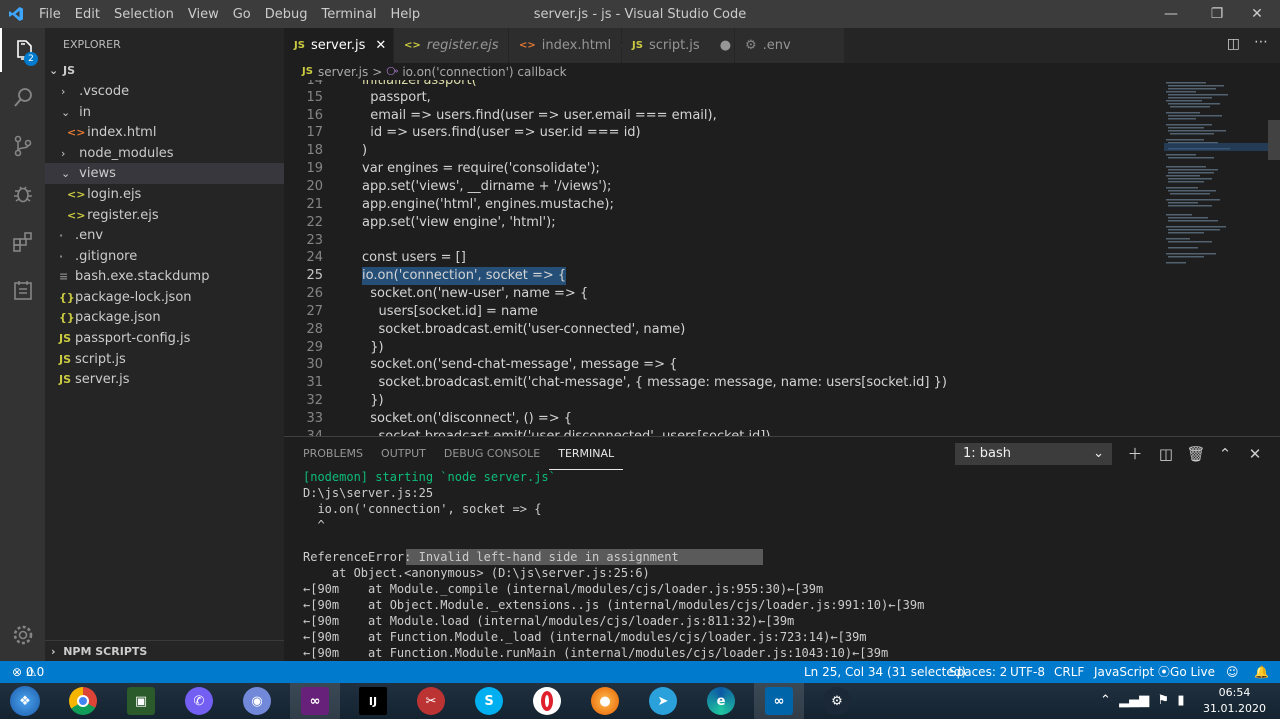 This screenshot has height=719, width=1280. I want to click on tab-index-html: <>index.html●, so click(570, 45).